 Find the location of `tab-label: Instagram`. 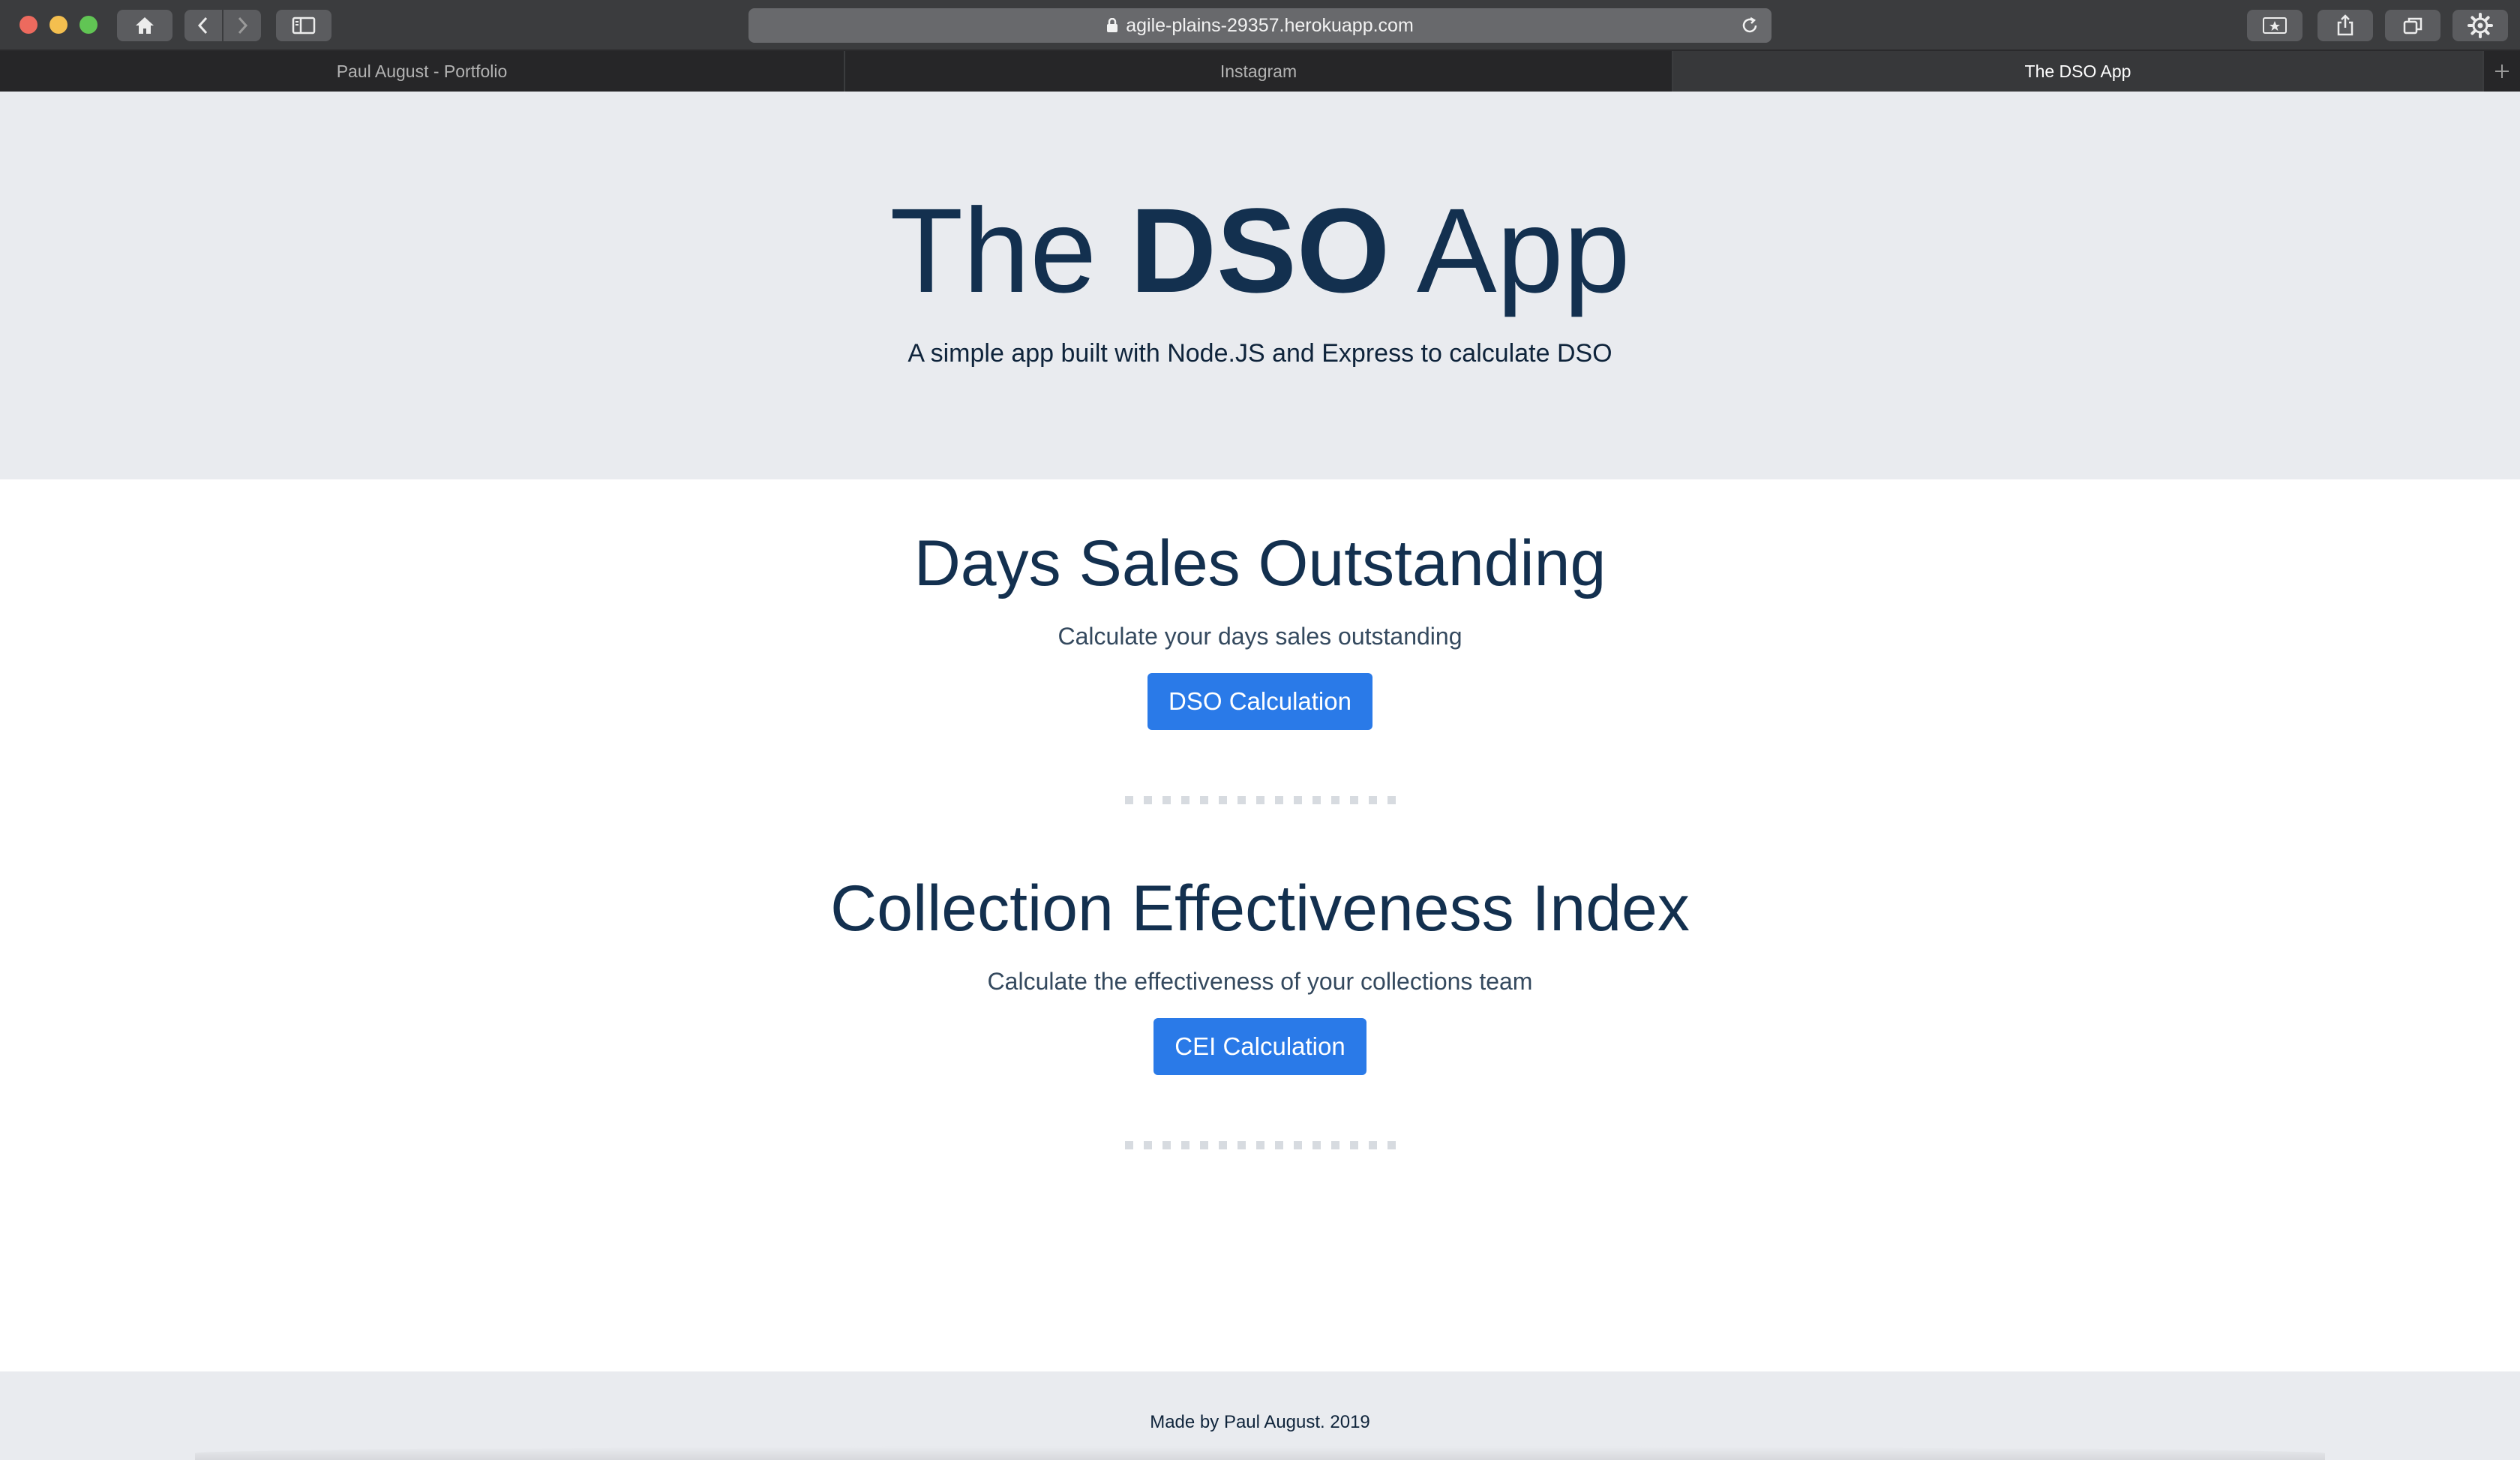

tab-label: Instagram is located at coordinates (1259, 71).